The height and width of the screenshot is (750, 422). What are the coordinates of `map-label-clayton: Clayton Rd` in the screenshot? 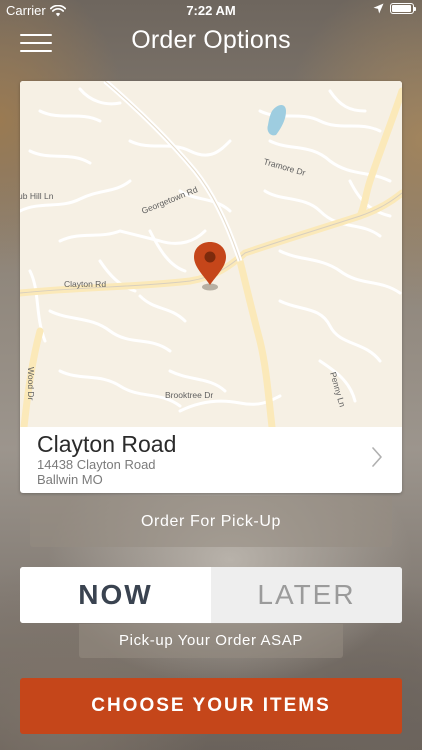 It's located at (85, 284).